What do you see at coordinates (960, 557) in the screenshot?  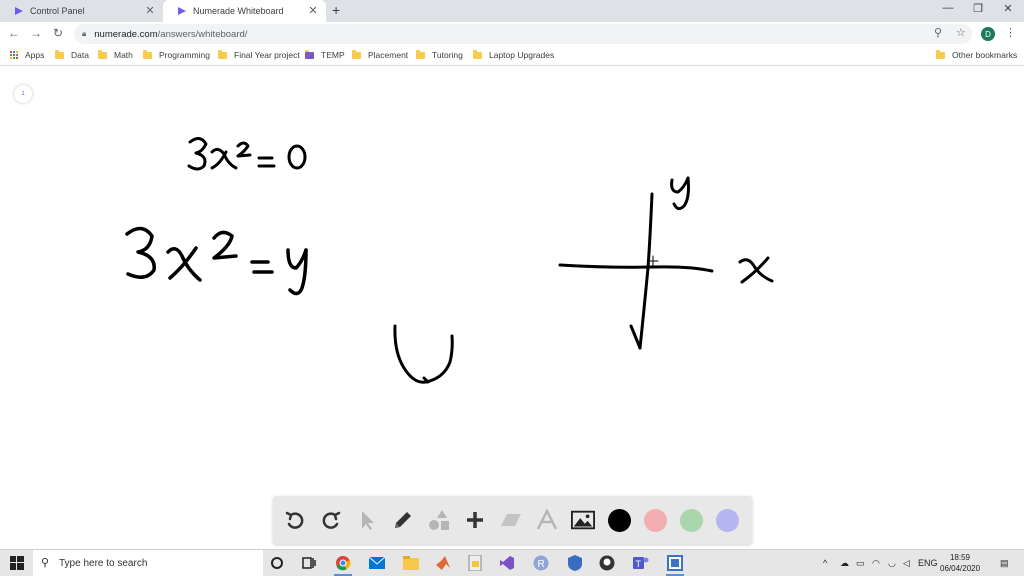 I see `clock-time: 18:59` at bounding box center [960, 557].